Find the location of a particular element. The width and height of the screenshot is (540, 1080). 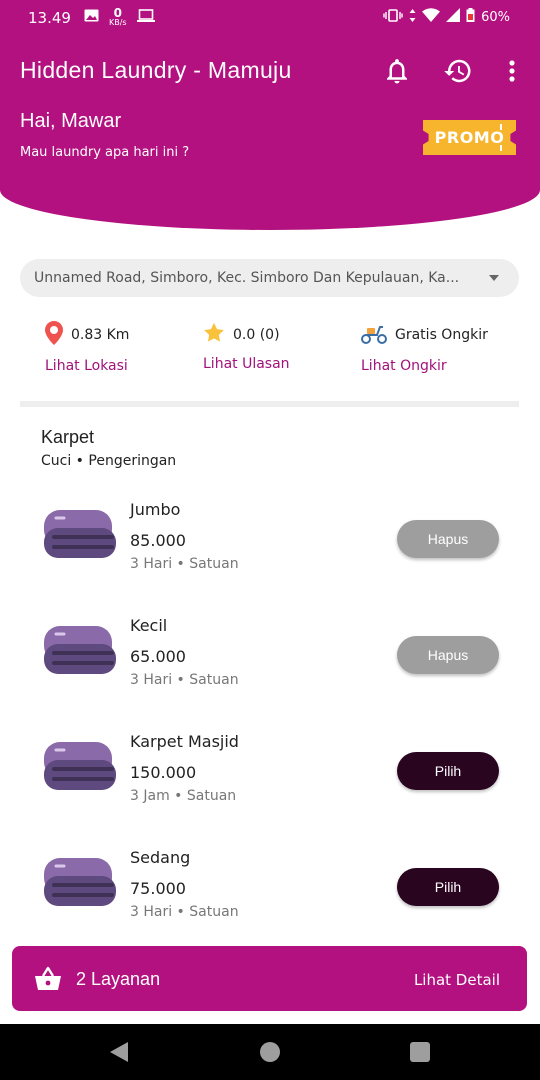

laptop-icon is located at coordinates (145, 17).